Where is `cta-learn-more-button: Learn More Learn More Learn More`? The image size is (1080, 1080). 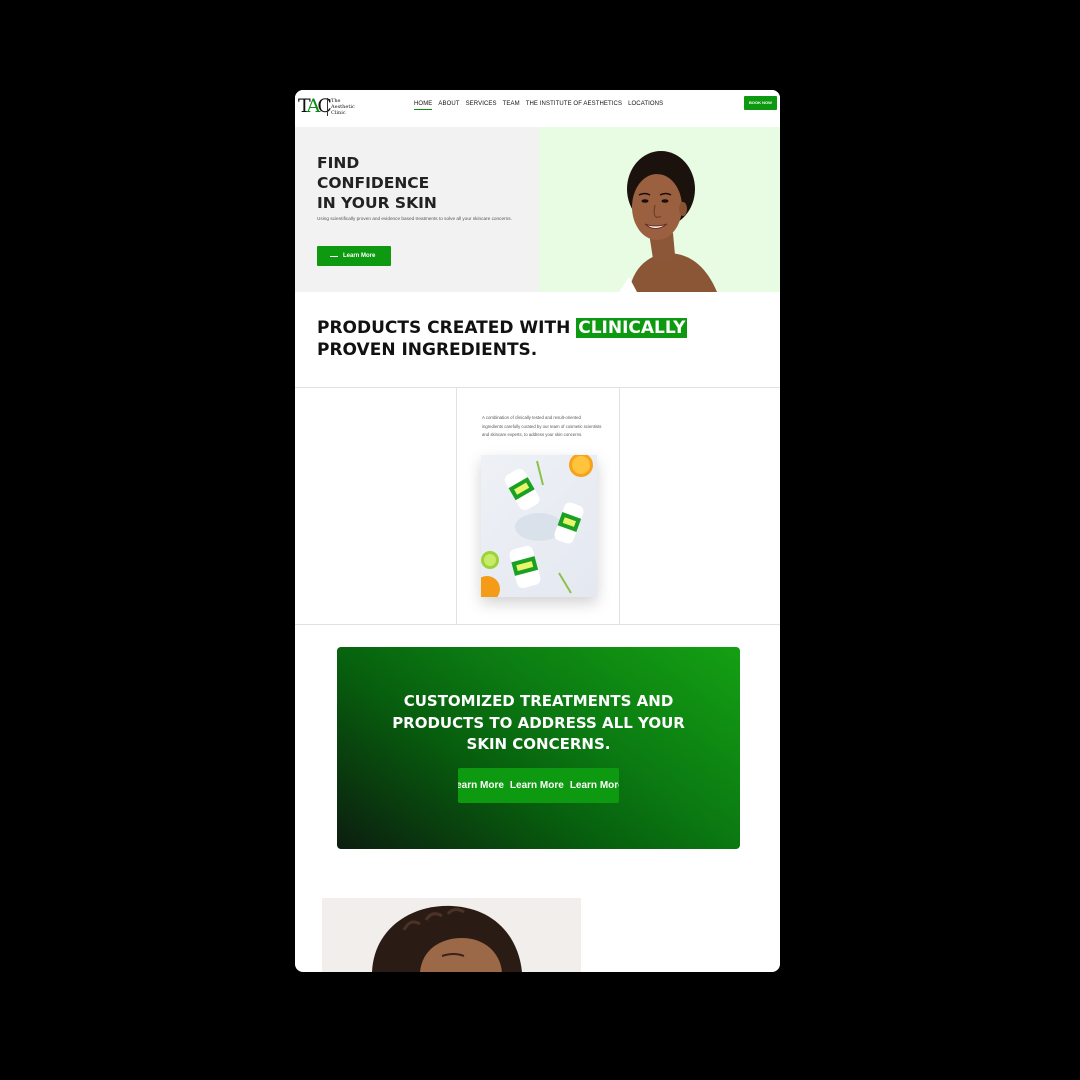
cta-learn-more-button: Learn More Learn More Learn More is located at coordinates (538, 785).